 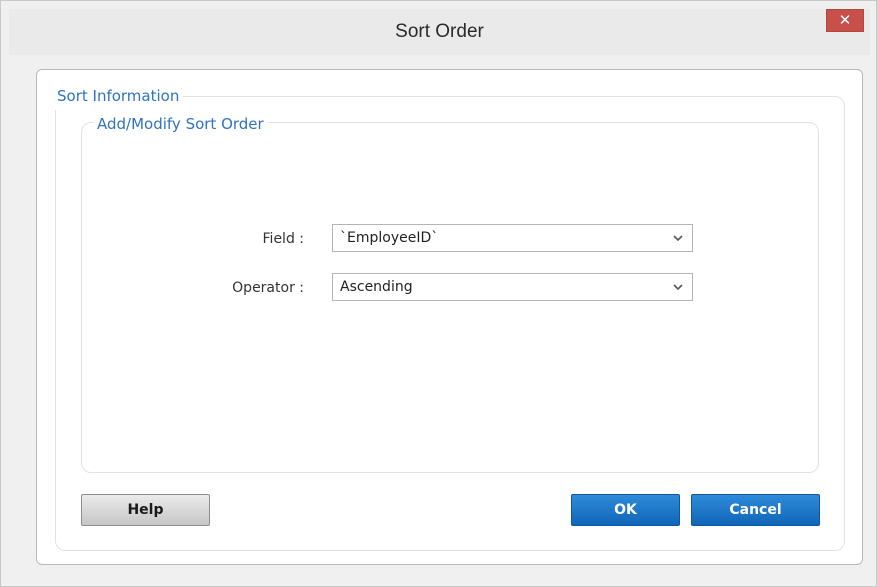 I want to click on help-button: Help, so click(x=145, y=510).